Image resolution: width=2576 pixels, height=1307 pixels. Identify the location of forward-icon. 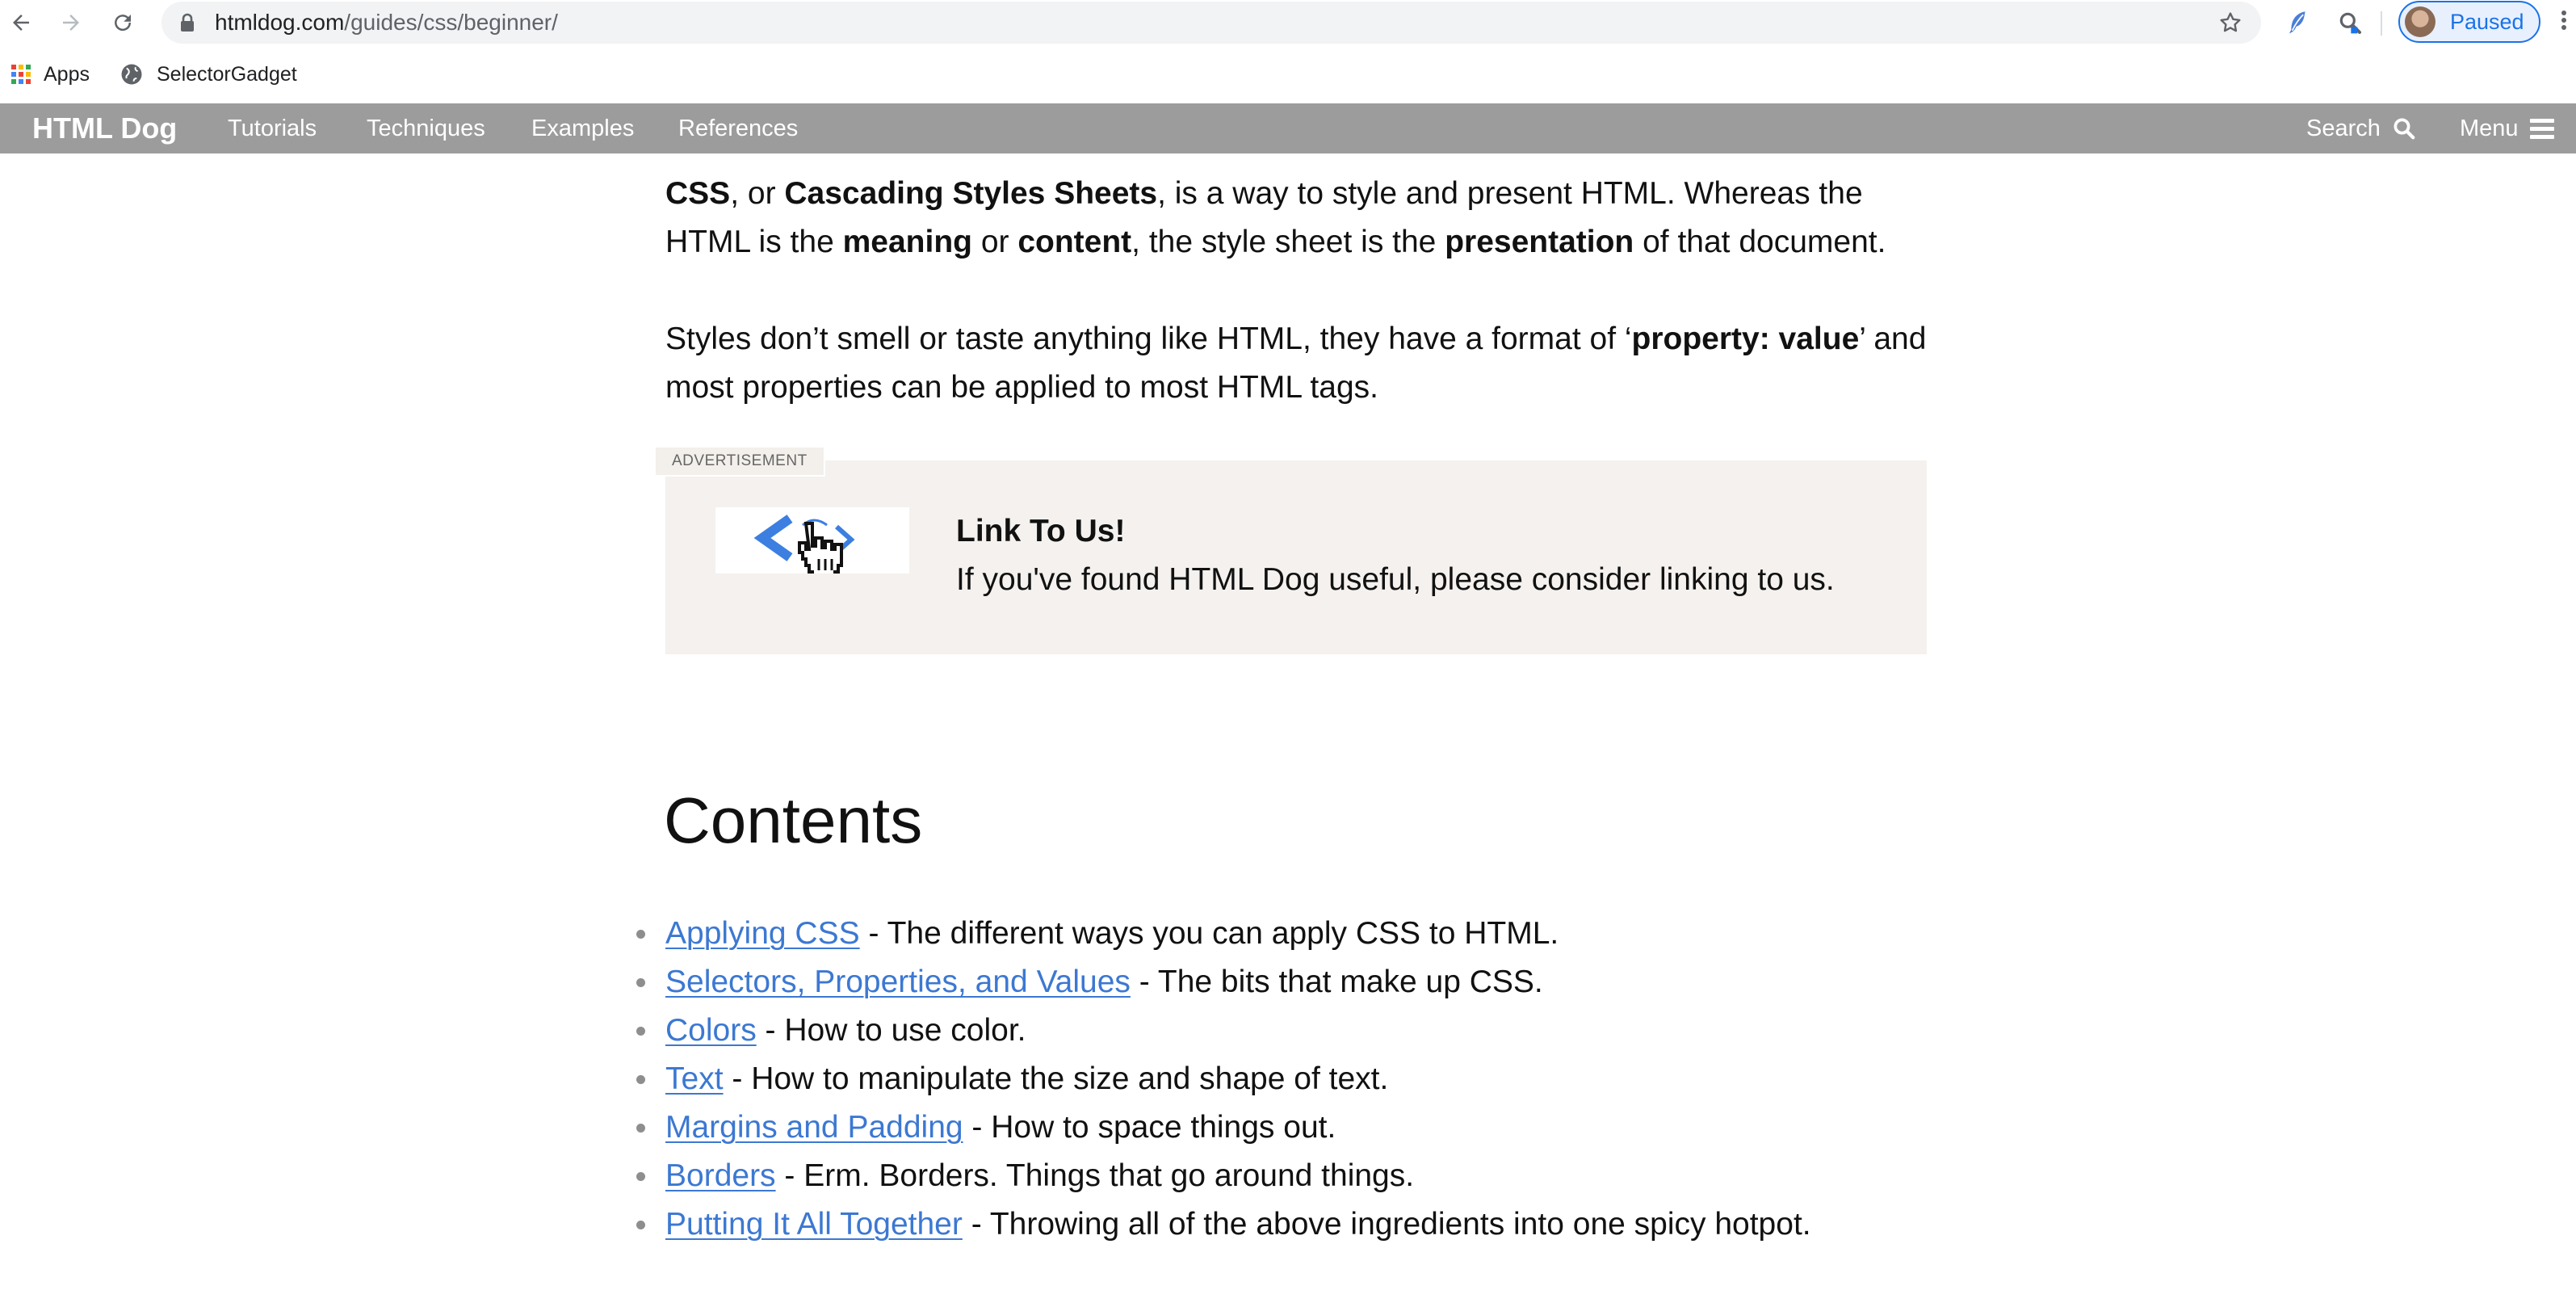
(71, 22).